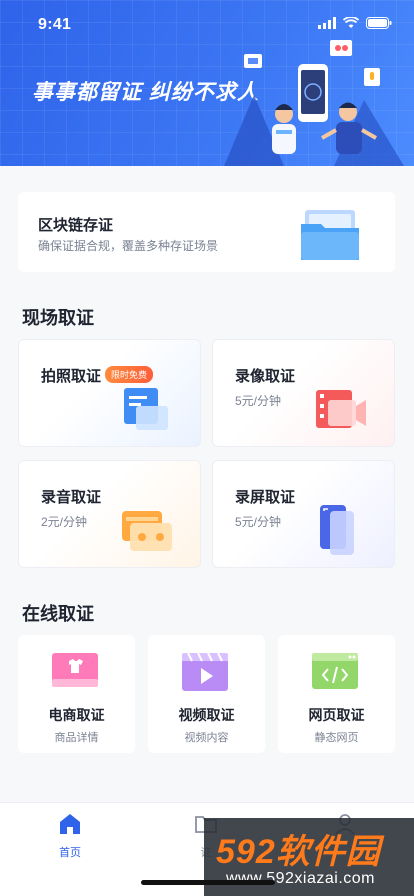 The width and height of the screenshot is (414, 896). I want to click on scene-card-title: 录音取证, so click(71, 497).